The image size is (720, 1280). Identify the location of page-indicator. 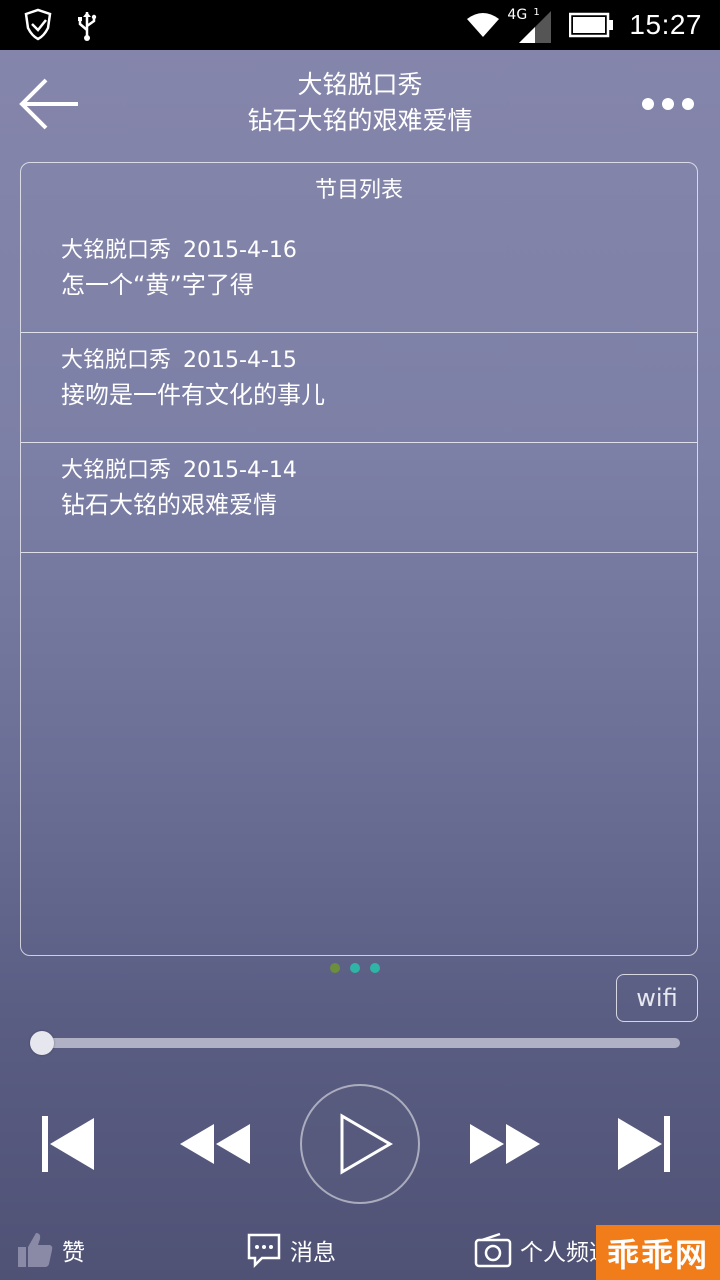
(355, 968).